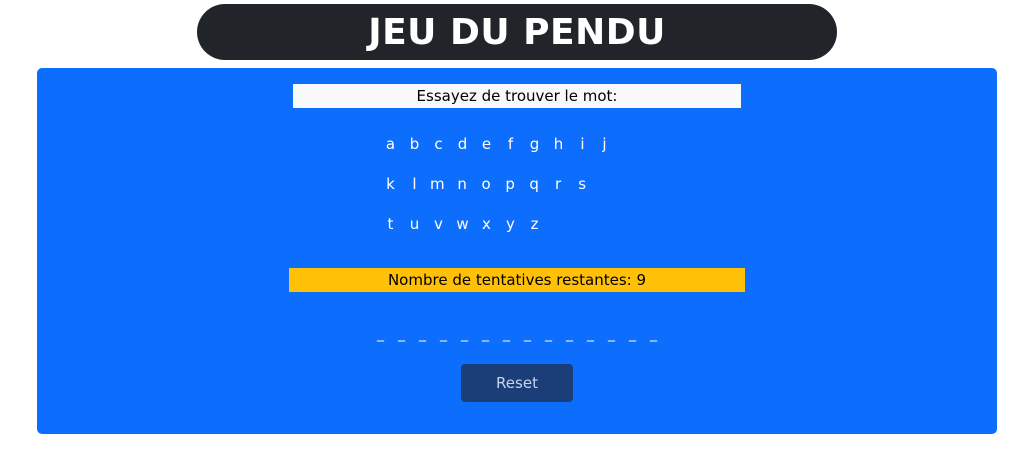  What do you see at coordinates (517, 338) in the screenshot?
I see `word-slots: _ _ _ _ _ _ _ _ _ _ _ _ _ _` at bounding box center [517, 338].